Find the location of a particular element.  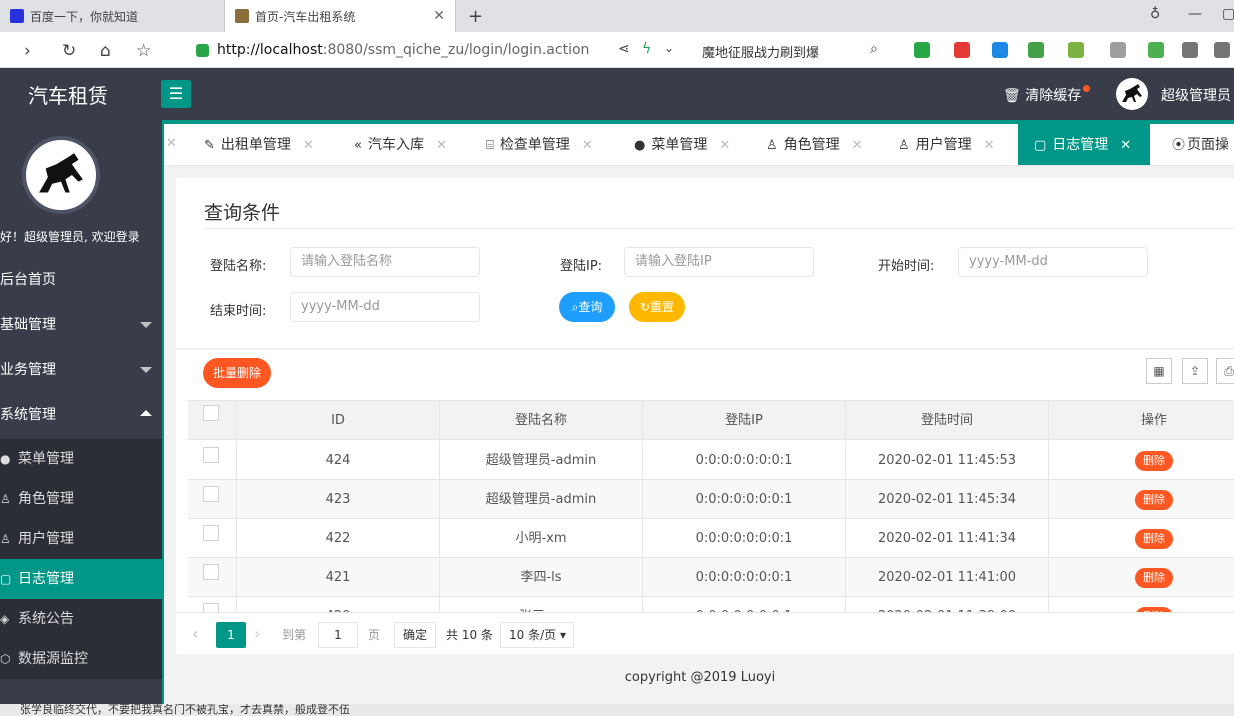

sidebar-item-log: ▢ 日志管理 is located at coordinates (81, 579).